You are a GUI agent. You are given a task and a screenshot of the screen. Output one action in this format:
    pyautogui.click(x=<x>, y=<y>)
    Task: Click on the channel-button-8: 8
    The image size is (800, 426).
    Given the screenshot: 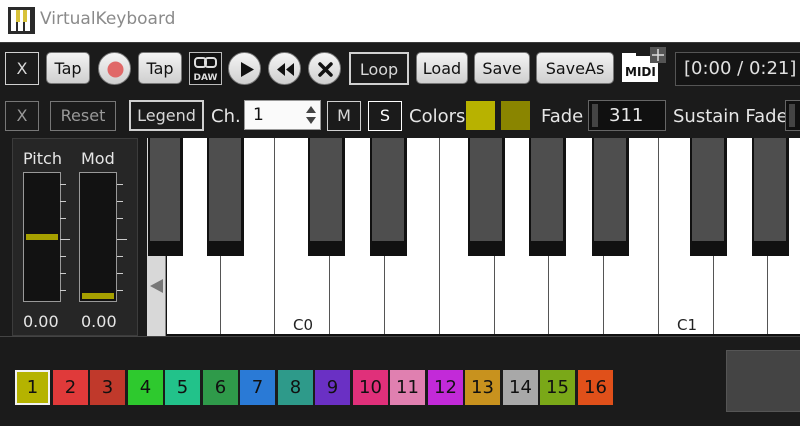 What is the action you would take?
    pyautogui.click(x=295, y=387)
    